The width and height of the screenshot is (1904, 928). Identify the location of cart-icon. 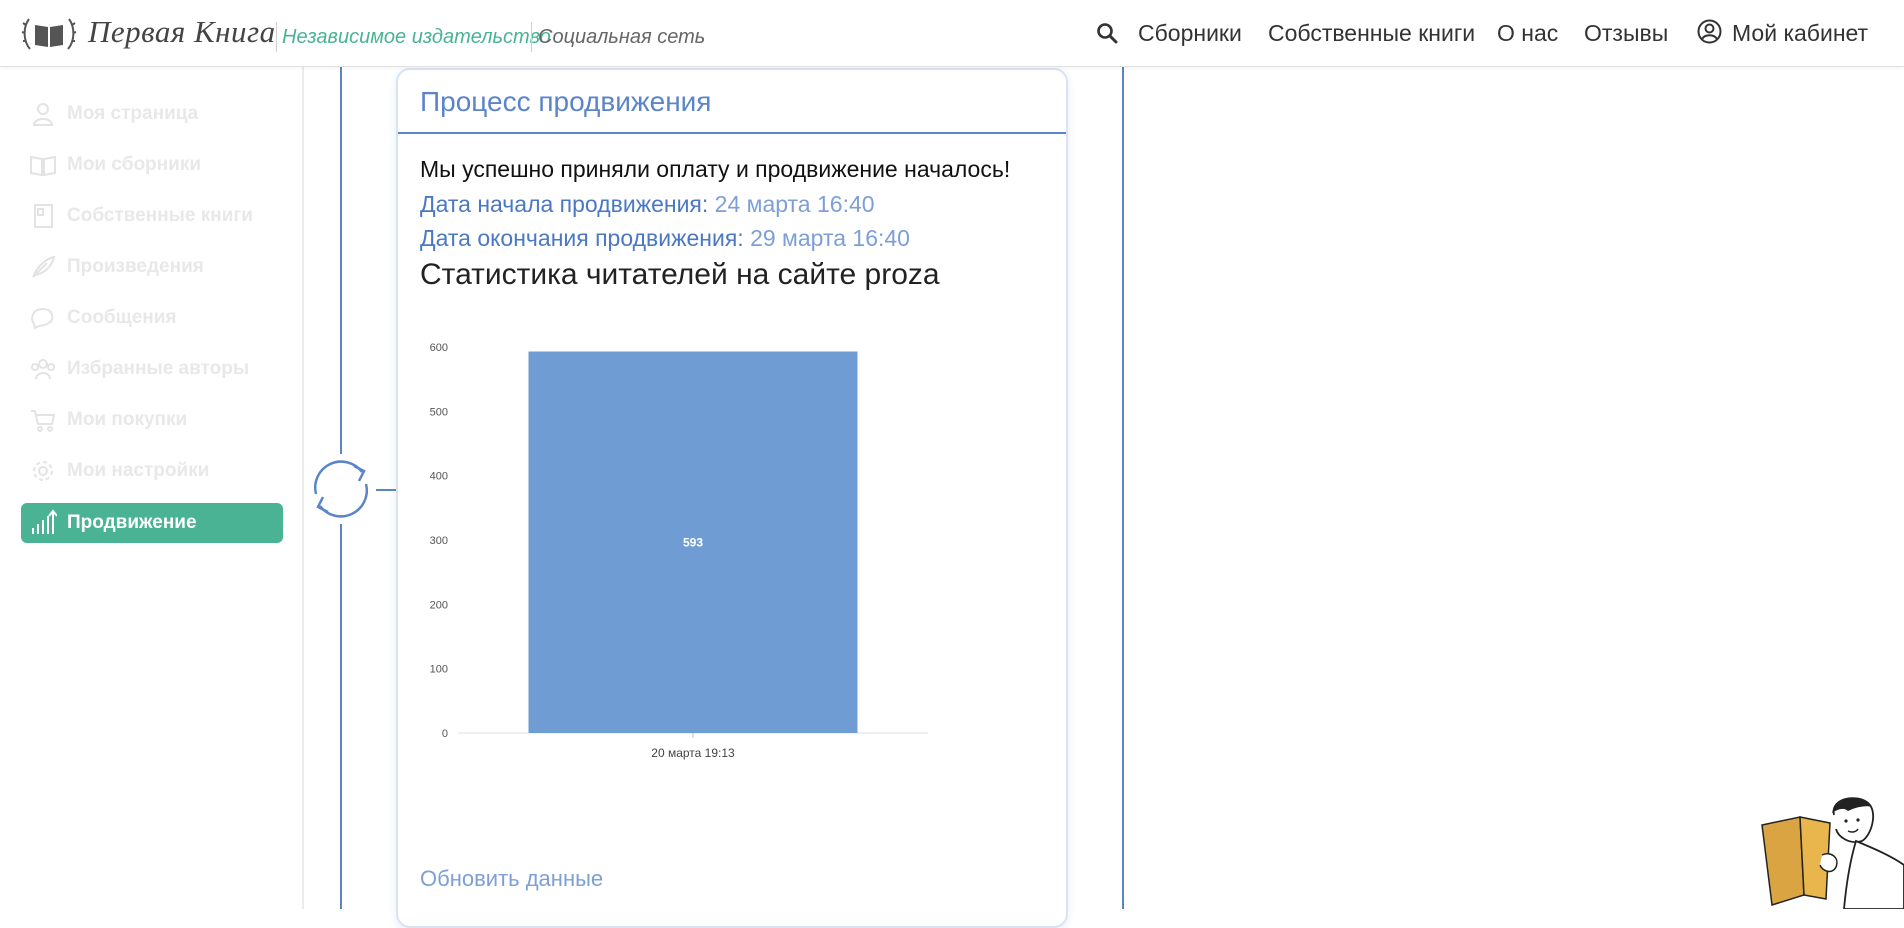
(43, 421).